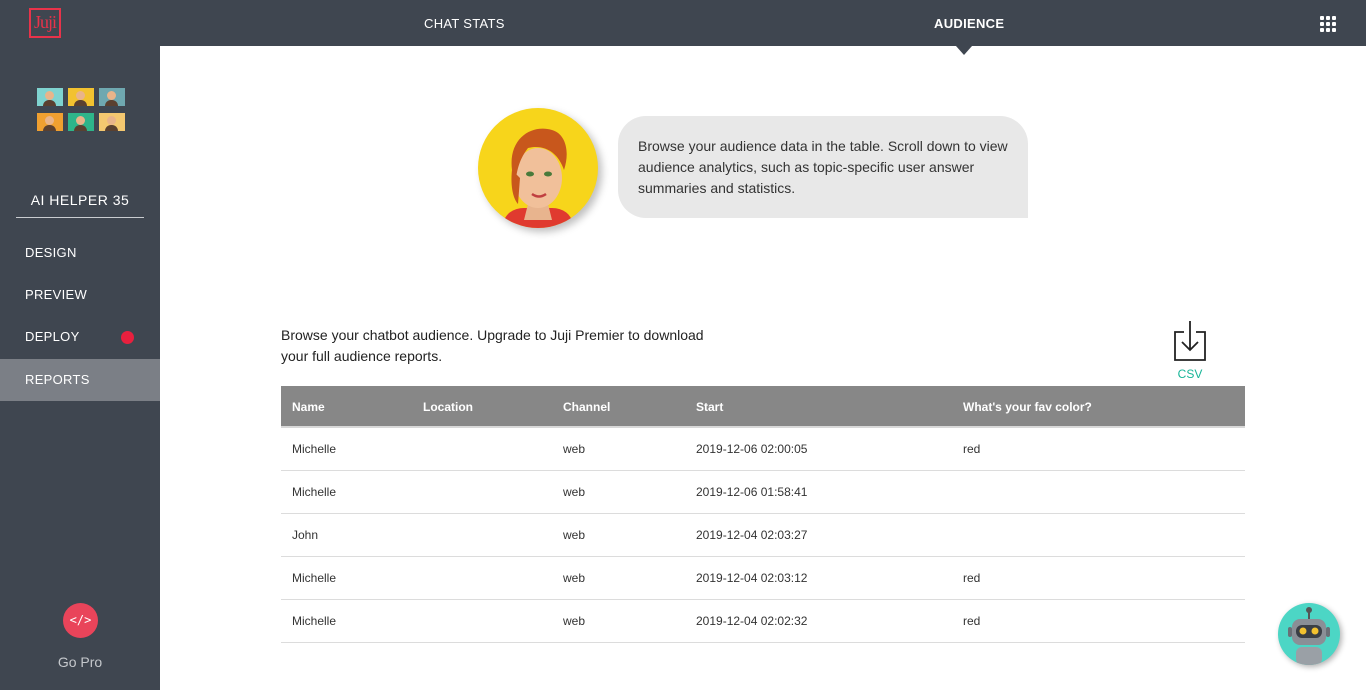 This screenshot has height=690, width=1366. What do you see at coordinates (752, 621) in the screenshot?
I see `cell-start: 2019-12-04 02:02:32` at bounding box center [752, 621].